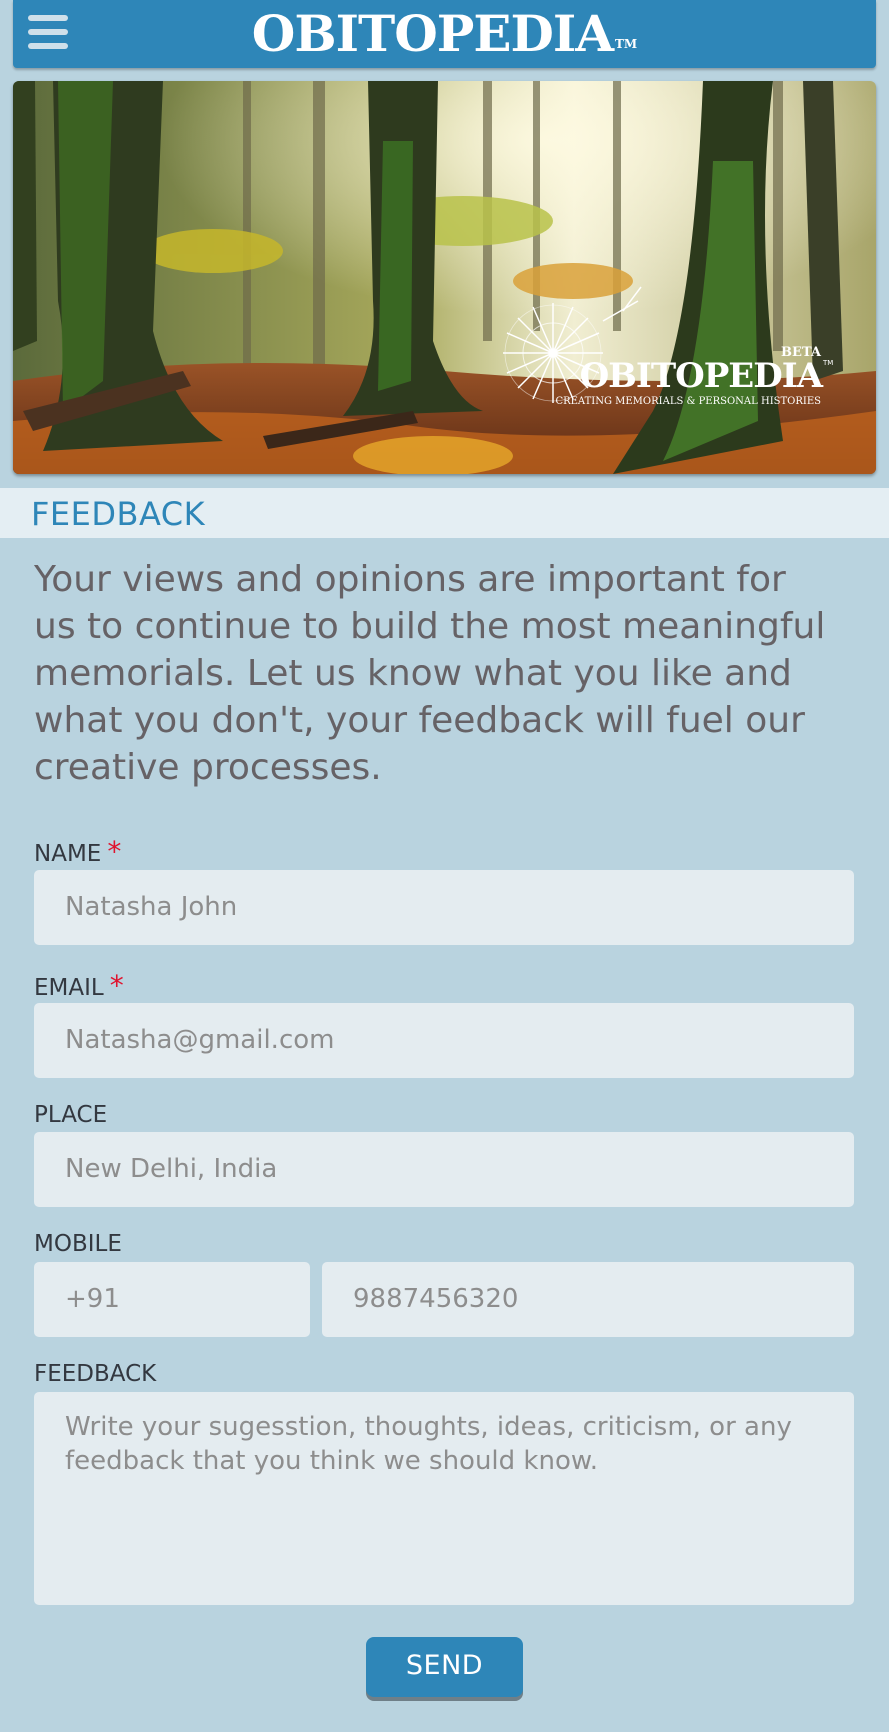 Image resolution: width=889 pixels, height=1732 pixels. I want to click on trademark-mark: TM, so click(626, 44).